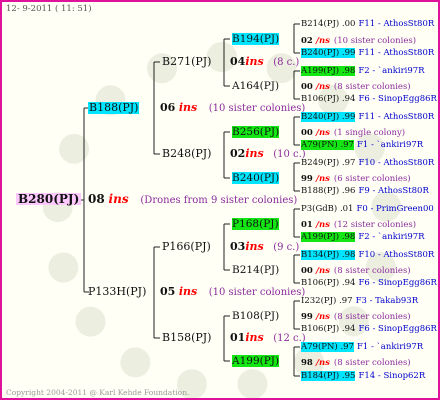  Describe the element at coordinates (256, 178) in the screenshot. I see `node-b240: B240(PJ)` at that location.